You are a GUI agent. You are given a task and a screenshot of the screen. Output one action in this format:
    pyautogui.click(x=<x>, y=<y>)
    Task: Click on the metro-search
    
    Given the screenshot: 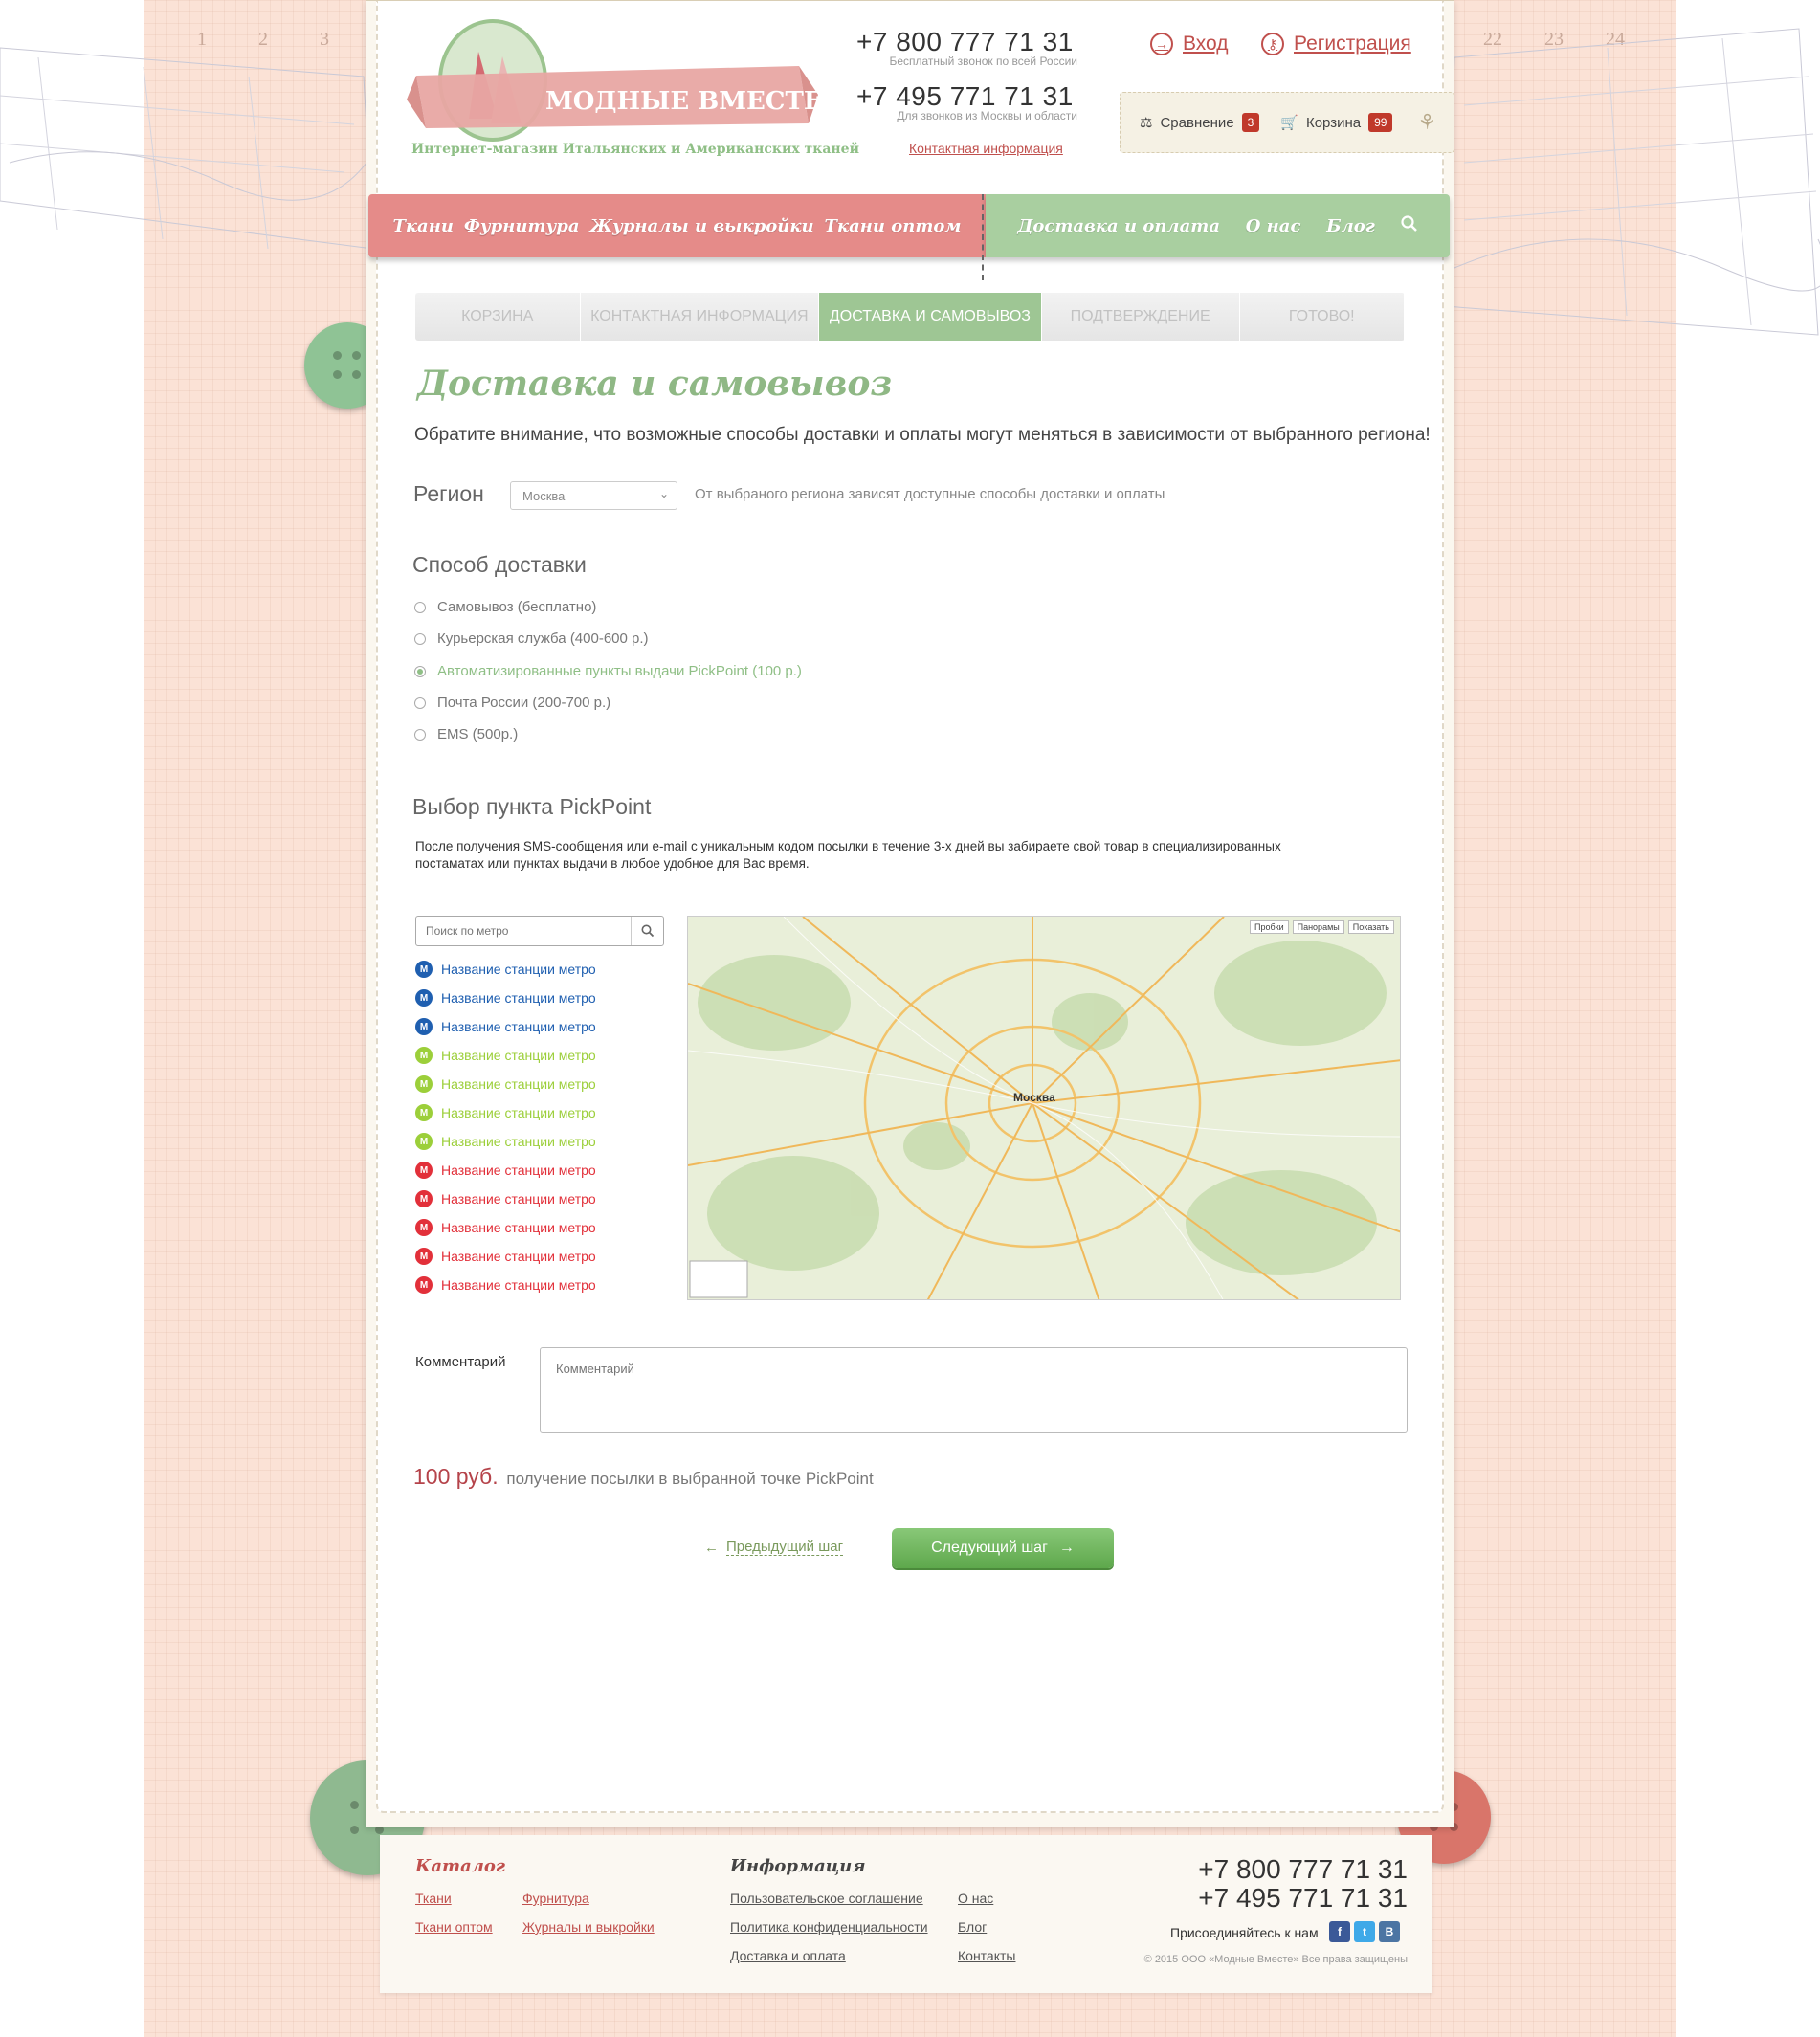 What is the action you would take?
    pyautogui.click(x=540, y=931)
    